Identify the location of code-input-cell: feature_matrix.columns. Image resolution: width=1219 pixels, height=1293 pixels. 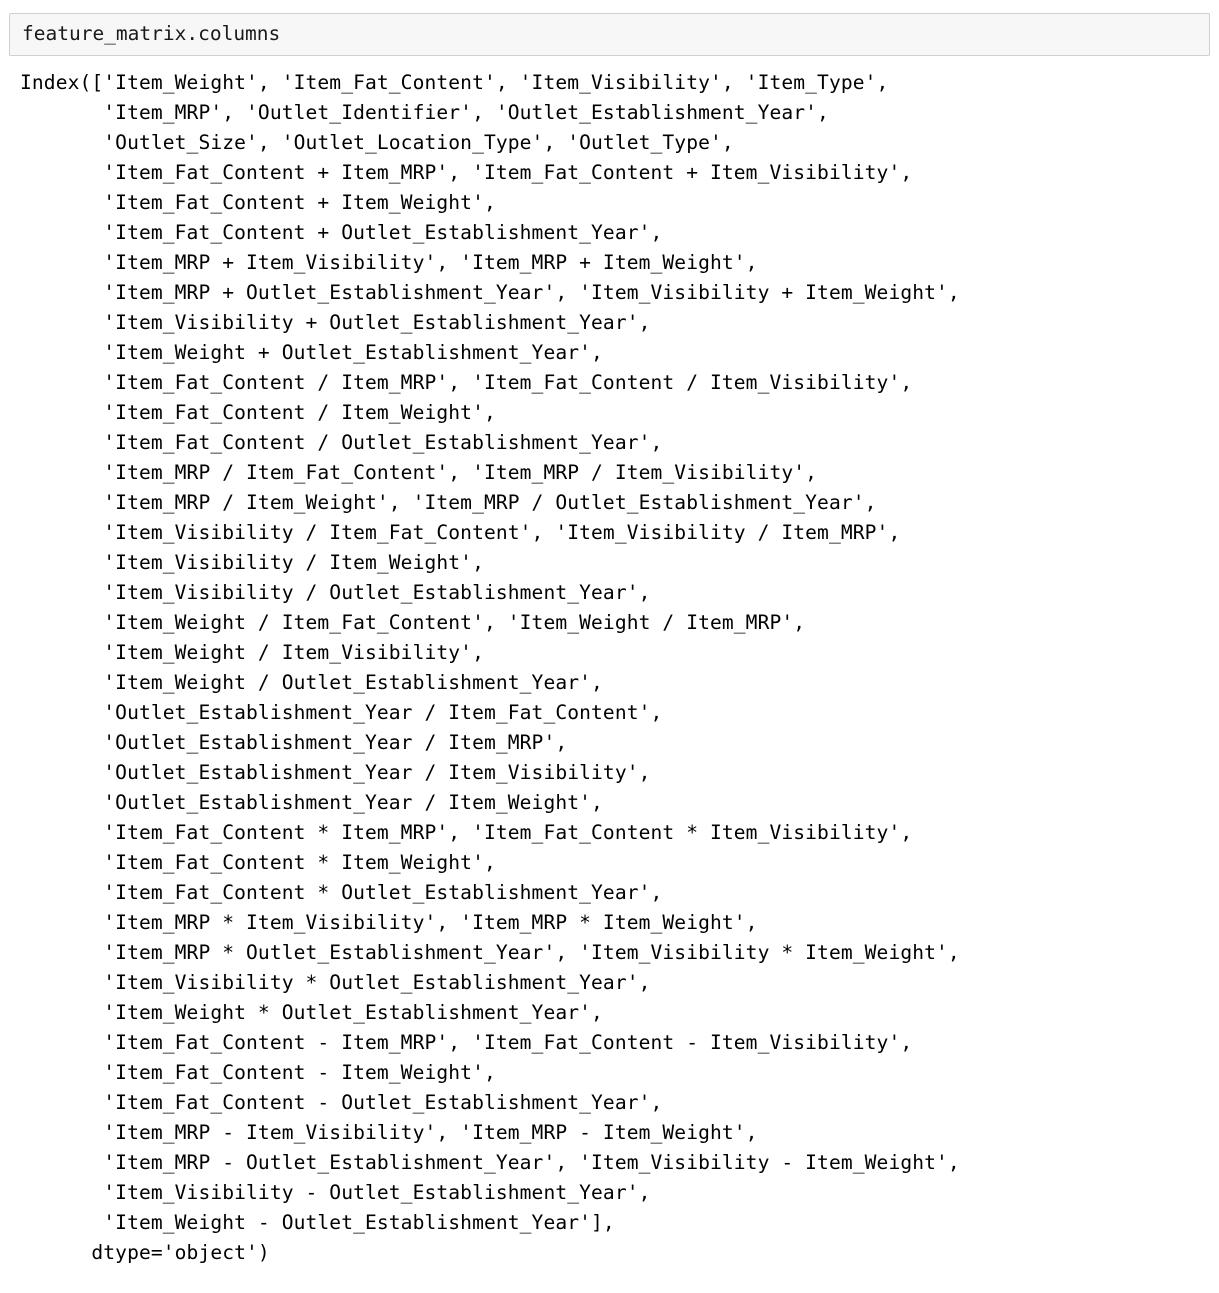
(609, 34).